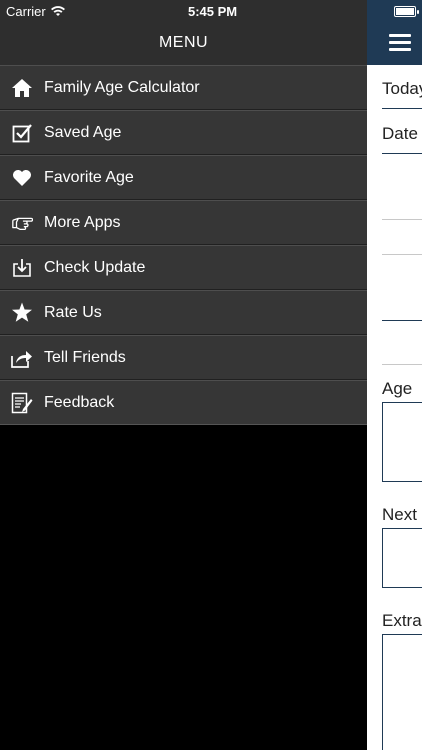 This screenshot has width=422, height=750. I want to click on pointing-hand-icon, so click(22, 223).